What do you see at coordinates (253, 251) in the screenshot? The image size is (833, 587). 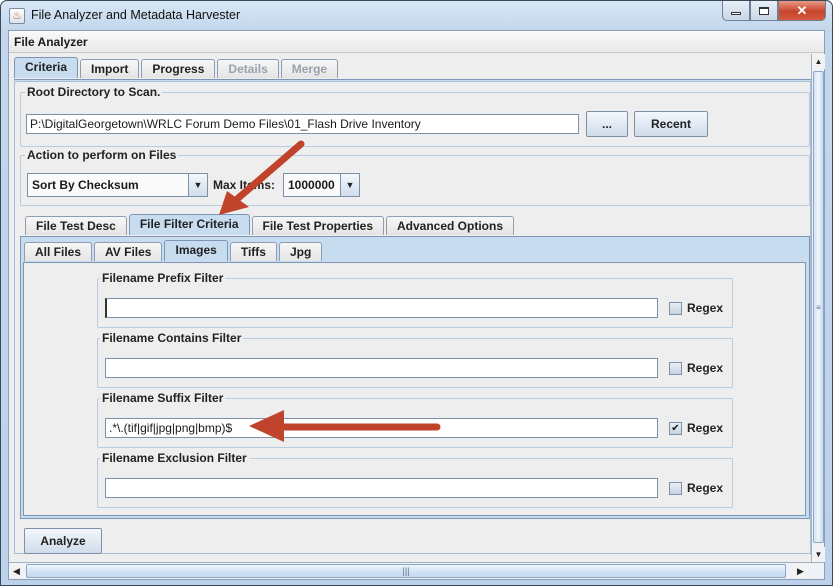 I see `tab-tiffs: Tiffs` at bounding box center [253, 251].